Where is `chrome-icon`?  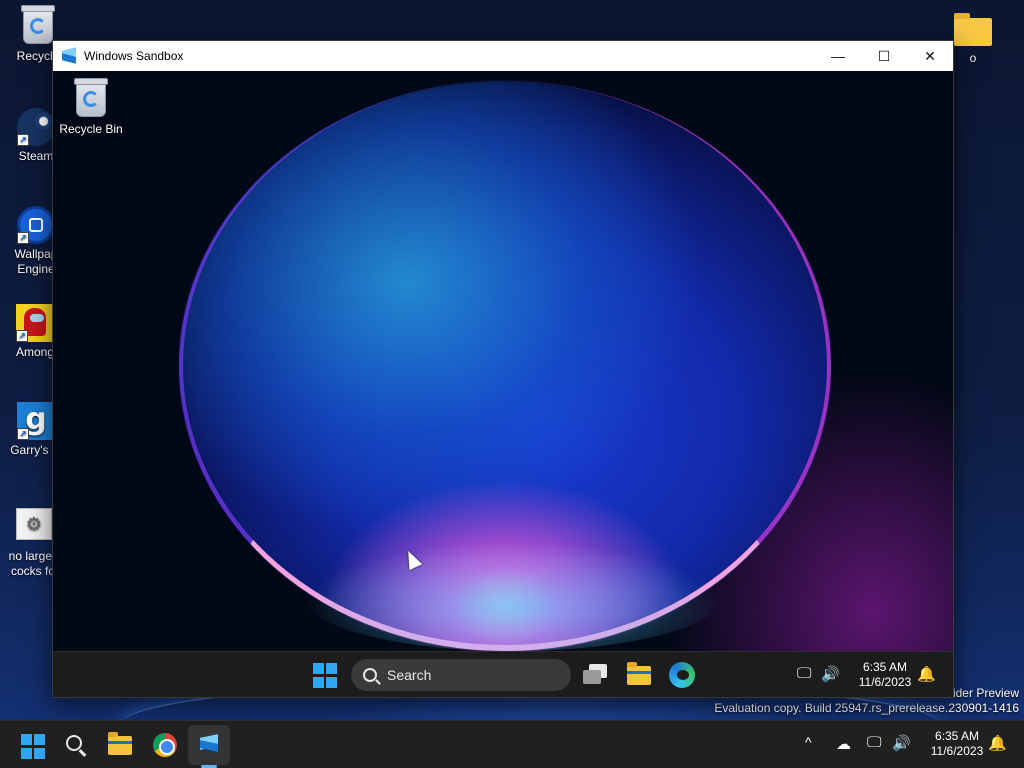 chrome-icon is located at coordinates (166, 746).